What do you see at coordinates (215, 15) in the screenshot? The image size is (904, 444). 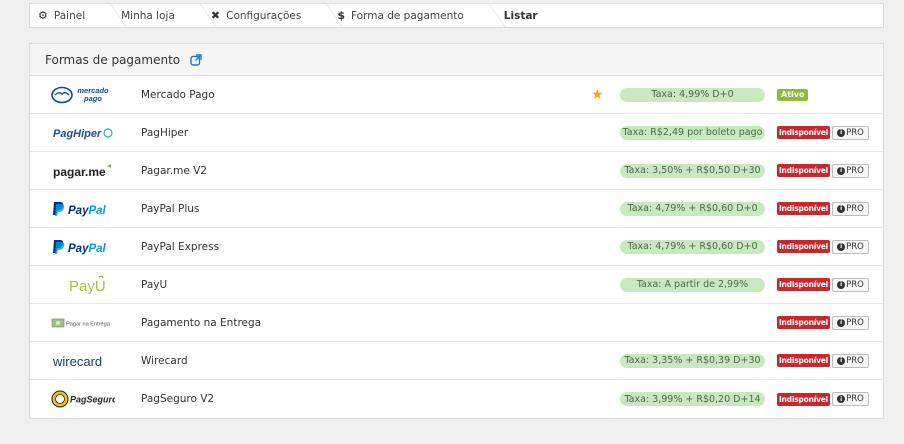 I see `wrench-icon: ✖` at bounding box center [215, 15].